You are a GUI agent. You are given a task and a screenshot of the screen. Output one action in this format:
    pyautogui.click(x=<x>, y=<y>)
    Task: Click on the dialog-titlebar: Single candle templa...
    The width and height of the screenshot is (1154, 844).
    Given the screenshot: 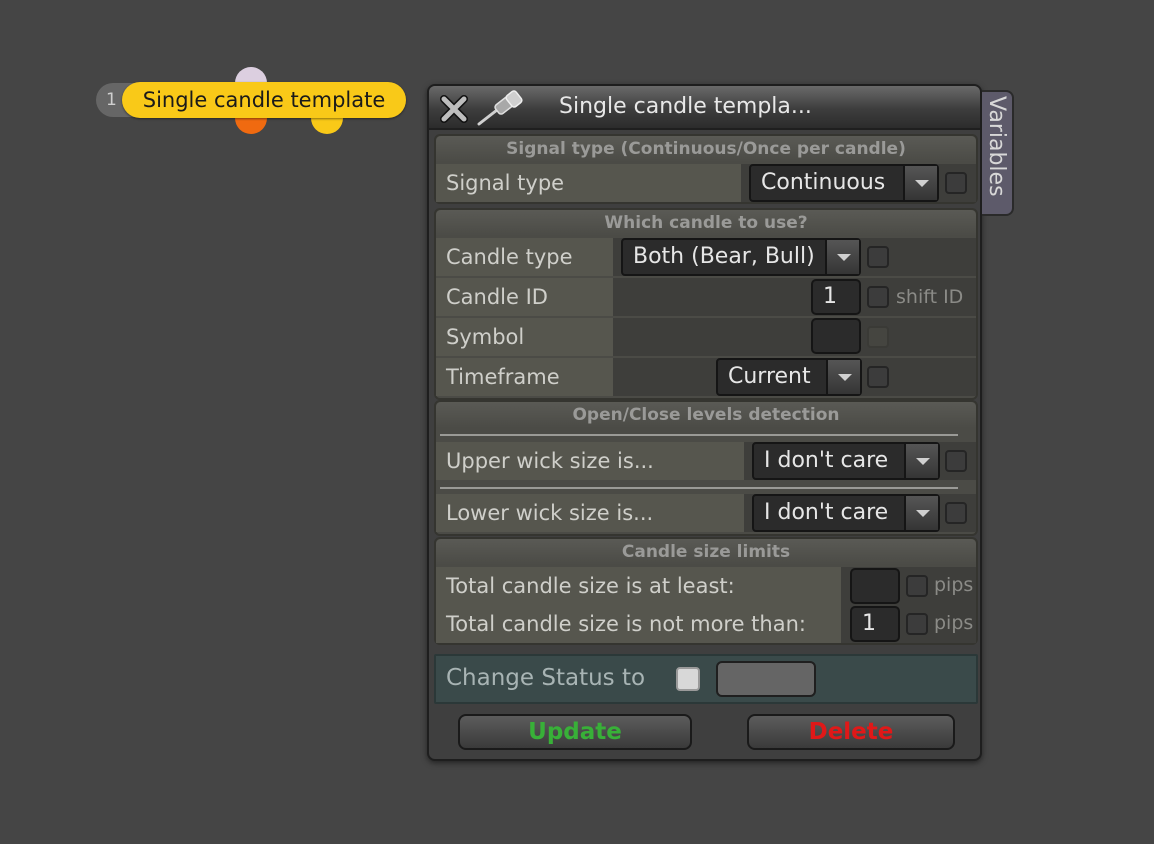 What is the action you would take?
    pyautogui.click(x=704, y=108)
    